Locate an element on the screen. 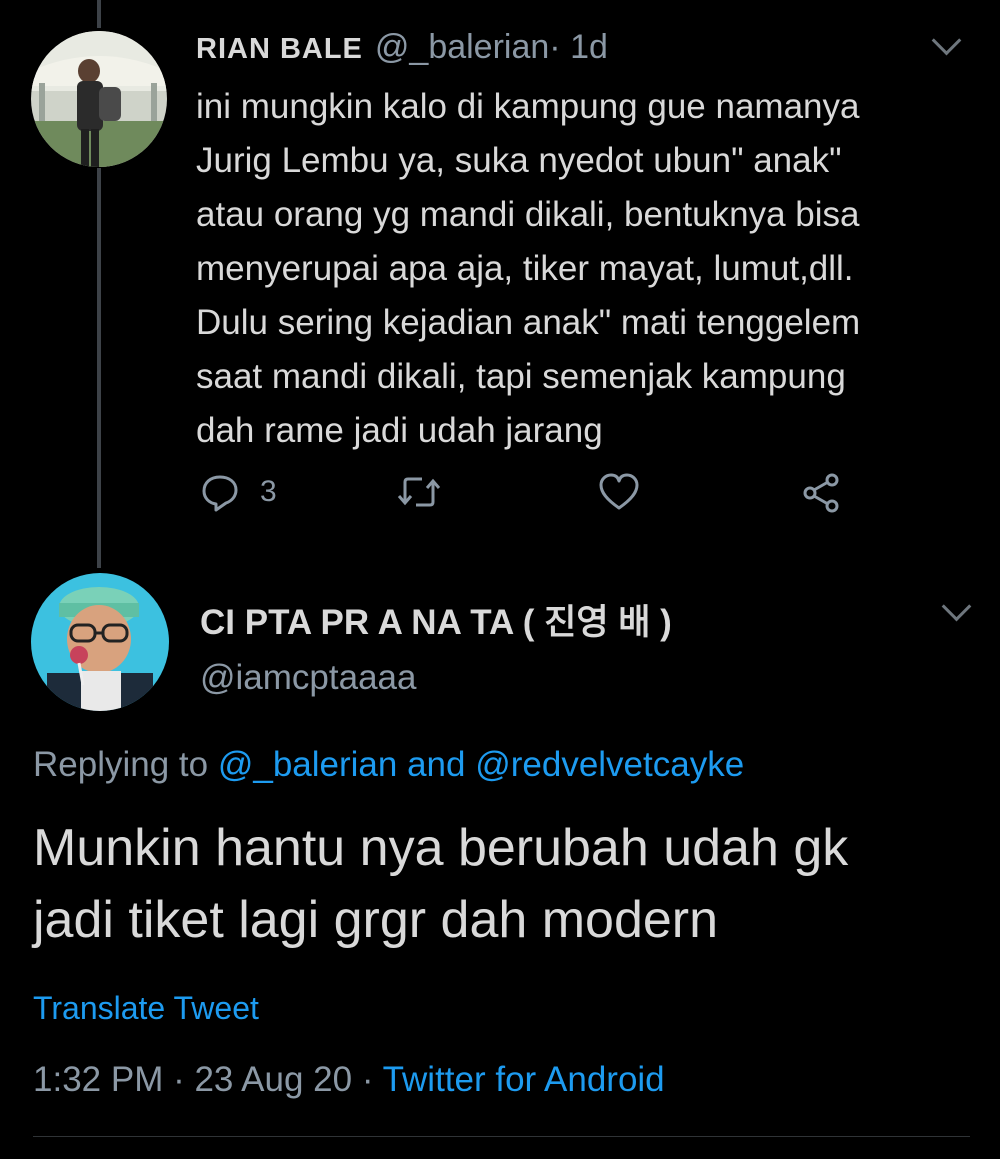 This screenshot has width=1000, height=1159. translate-tweet-link: Translate Tweet is located at coordinates (146, 1008).